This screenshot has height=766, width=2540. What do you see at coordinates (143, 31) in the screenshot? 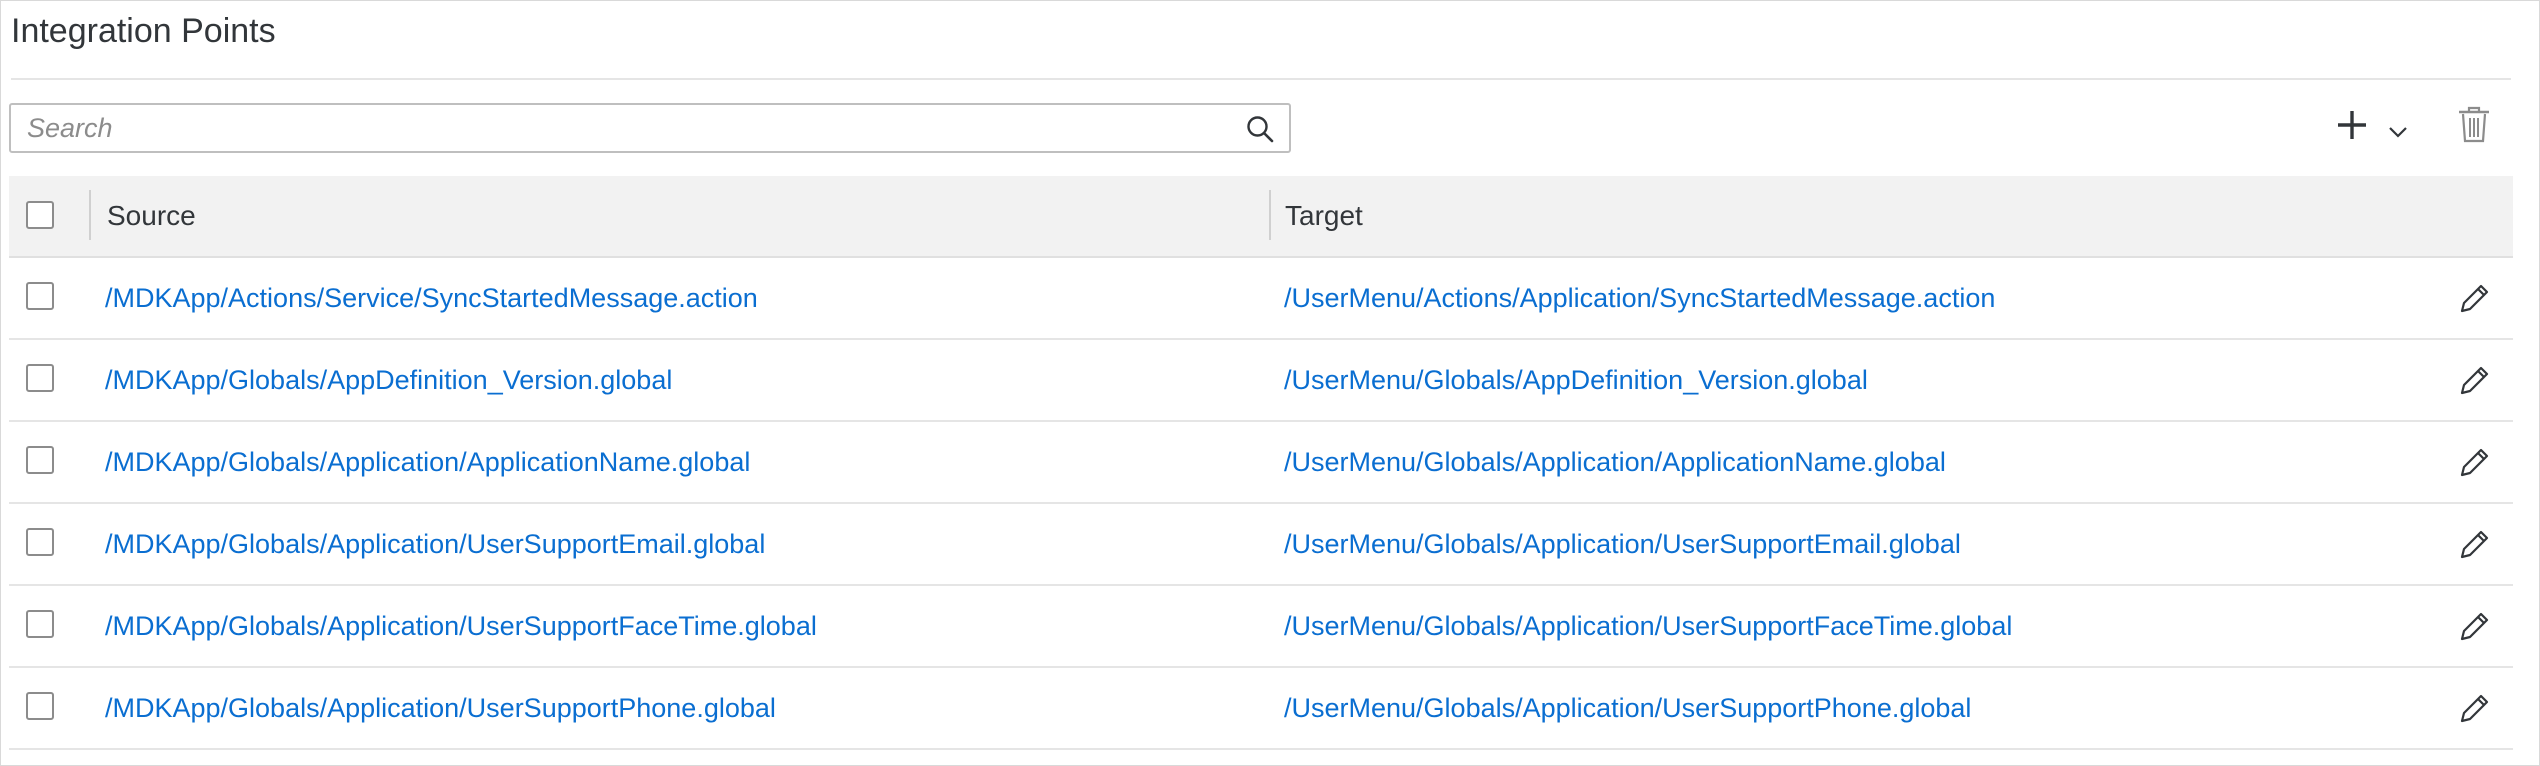
I see `page-title: Integration Points` at bounding box center [143, 31].